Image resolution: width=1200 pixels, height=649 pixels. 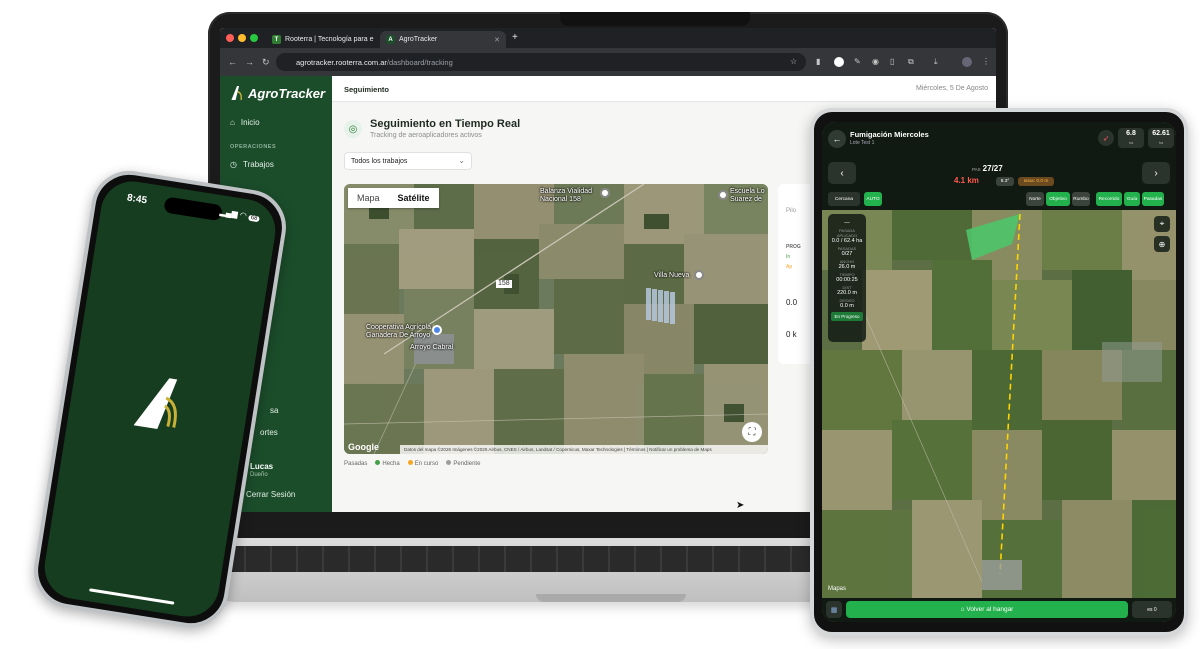 I want to click on wifi-icon: ◠, so click(x=243, y=215).